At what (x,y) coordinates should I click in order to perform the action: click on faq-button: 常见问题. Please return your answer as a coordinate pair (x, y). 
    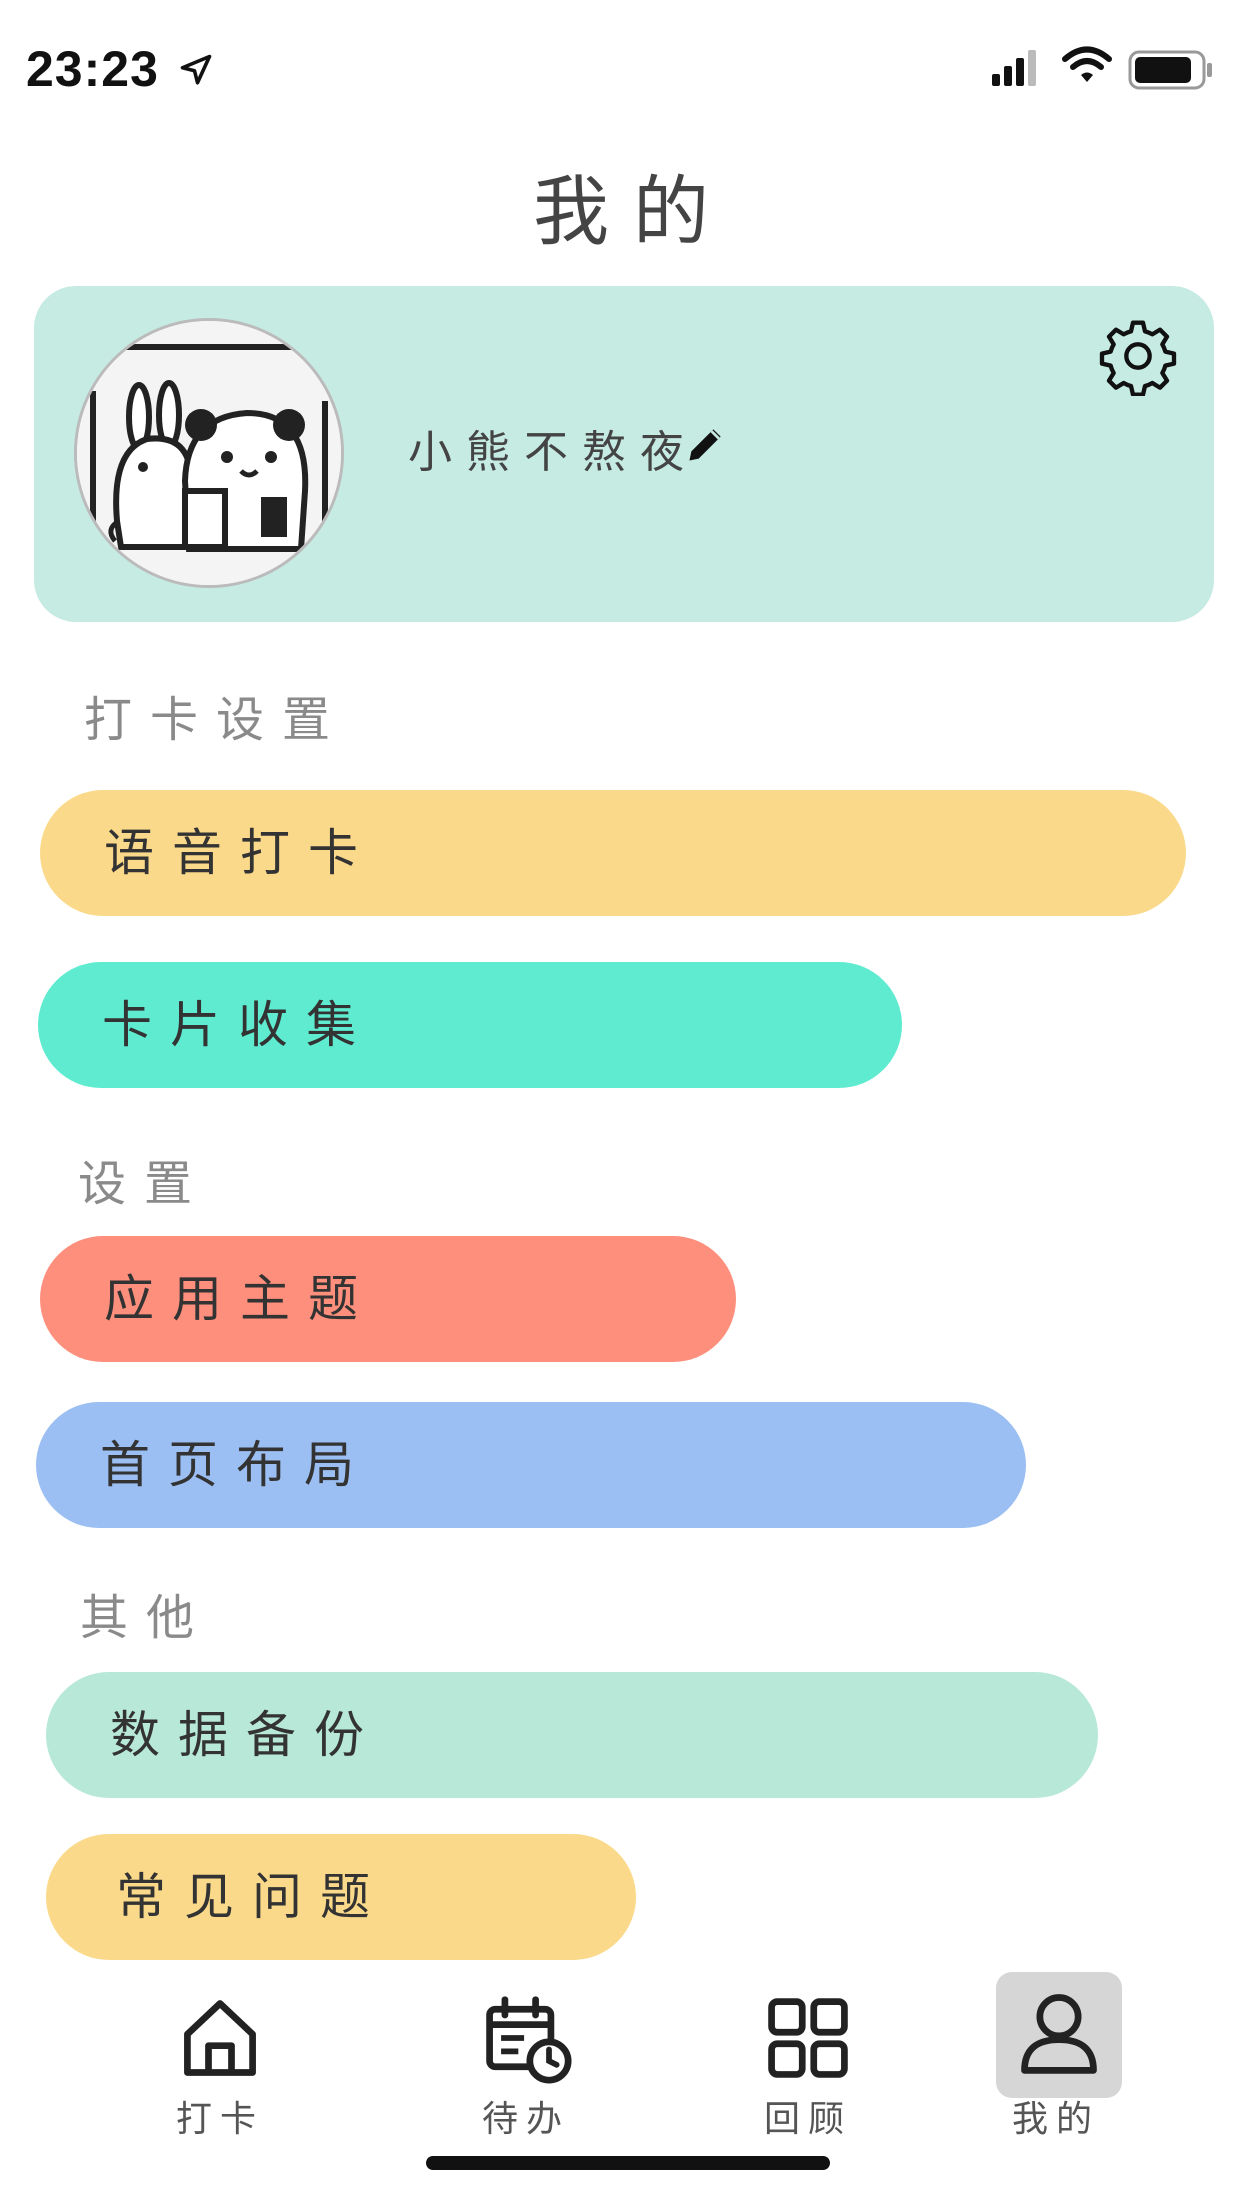
    Looking at the image, I should click on (341, 1897).